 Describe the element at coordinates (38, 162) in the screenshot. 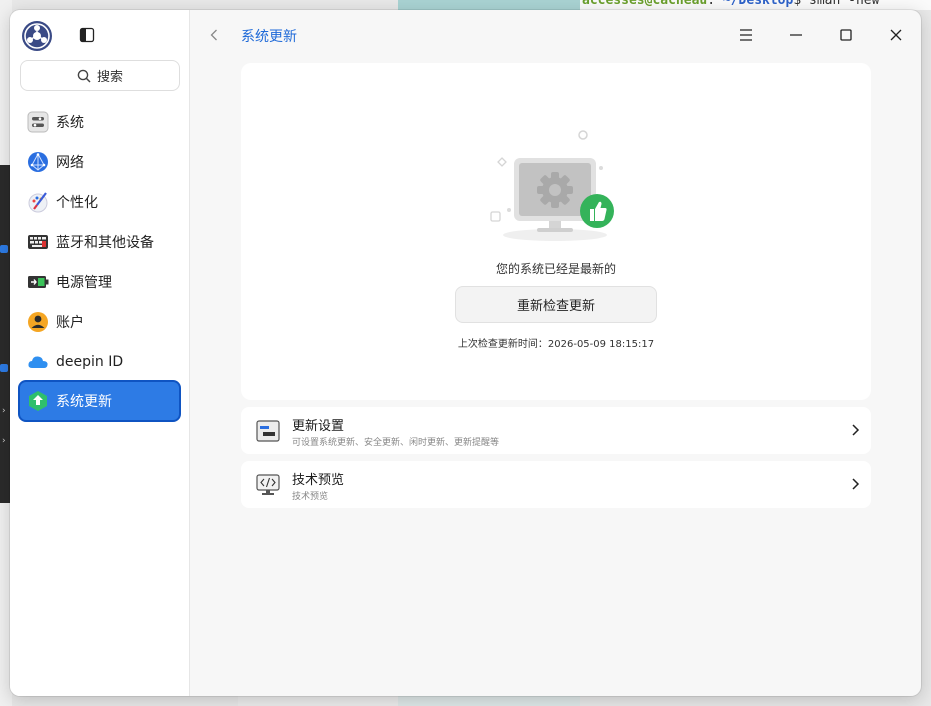

I see `network-icon` at that location.